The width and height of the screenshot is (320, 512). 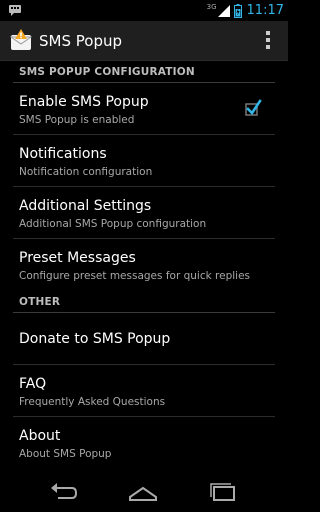 I want to click on pref-summary: Additional SMS Popup configuration, so click(x=113, y=224).